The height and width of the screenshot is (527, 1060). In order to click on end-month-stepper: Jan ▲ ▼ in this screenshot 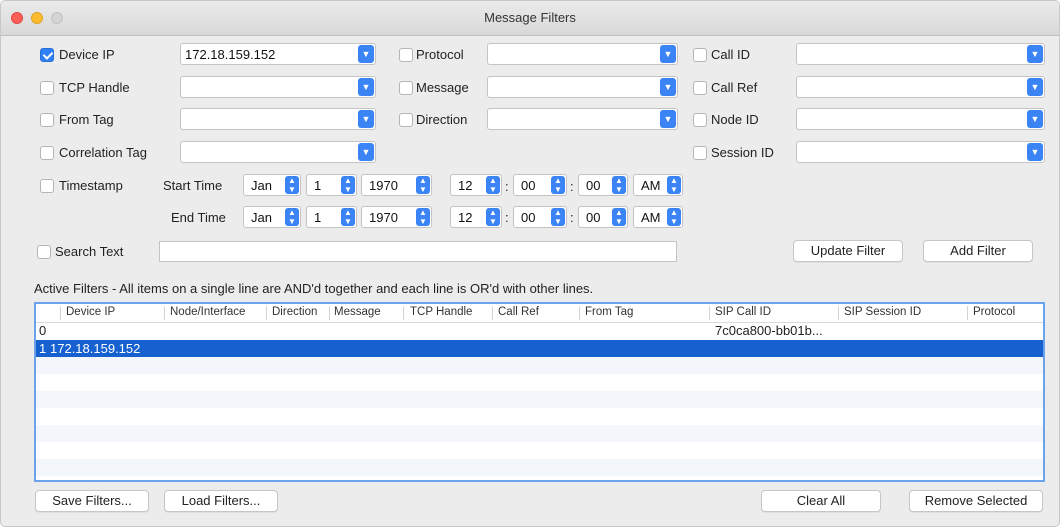, I will do `click(272, 217)`.